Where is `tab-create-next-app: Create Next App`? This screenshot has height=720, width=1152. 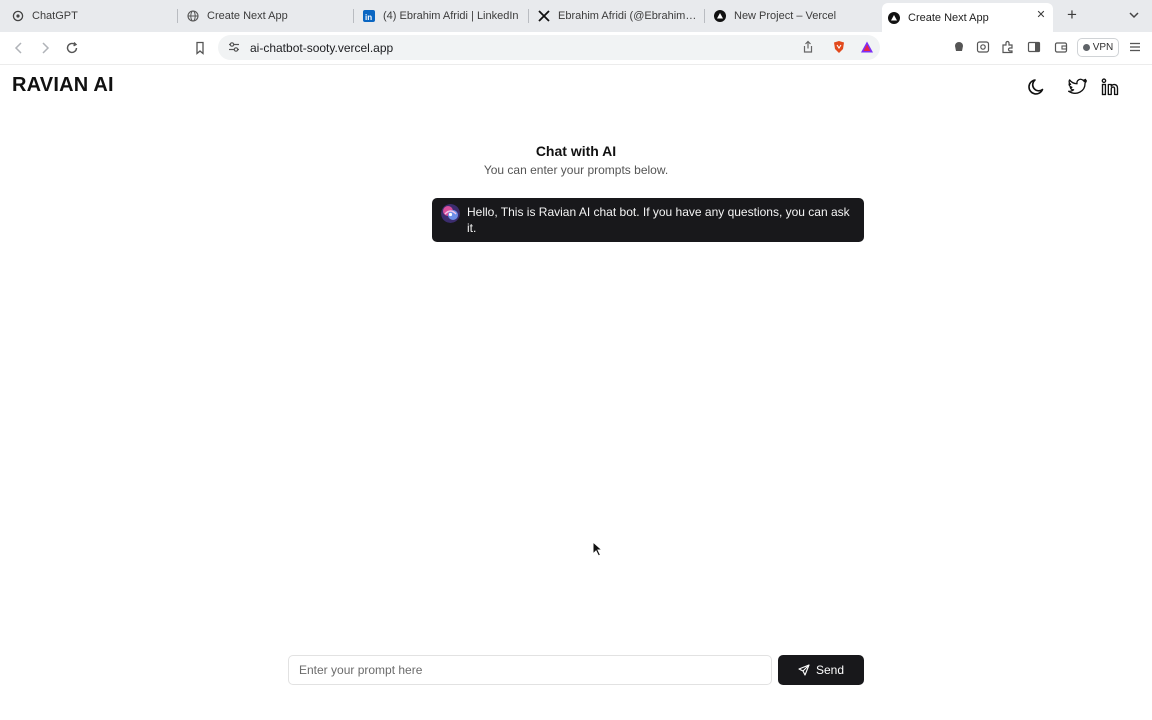
tab-create-next-app: Create Next App is located at coordinates (264, 16).